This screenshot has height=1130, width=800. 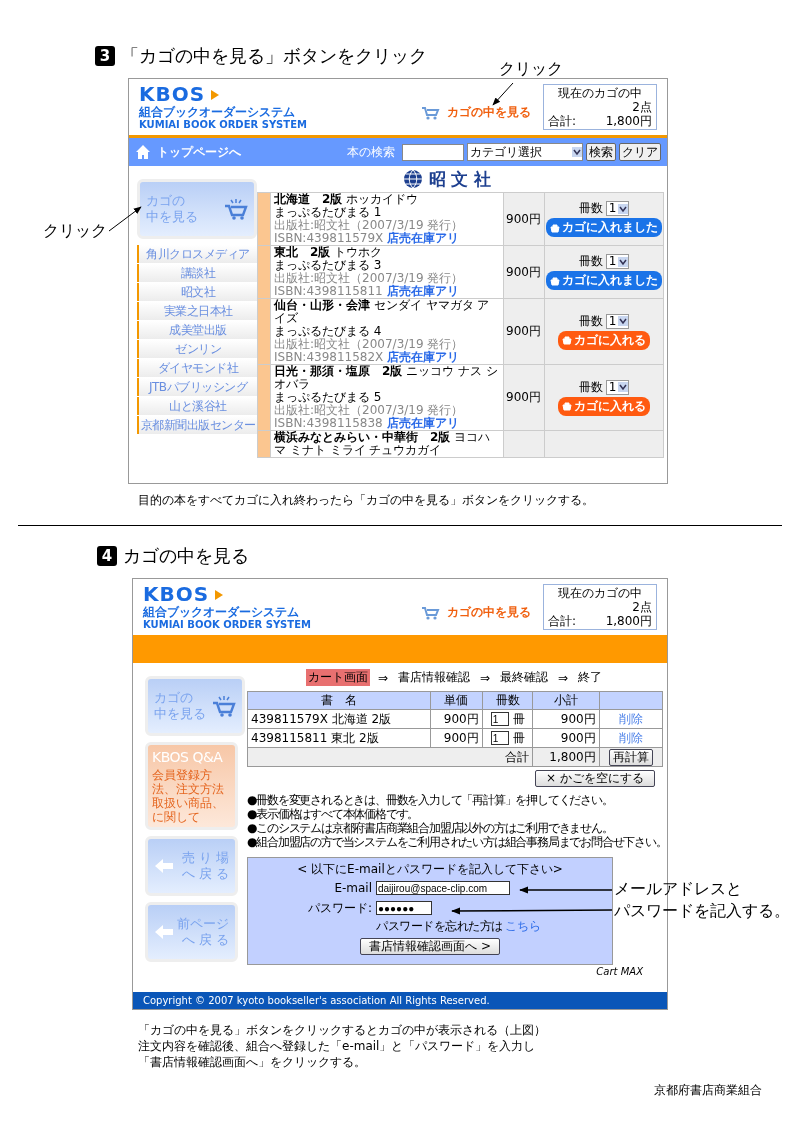 I want to click on book-title: 日光・那須・塩原 2版 ニッコウ ナス シオバラ, so click(x=386, y=378).